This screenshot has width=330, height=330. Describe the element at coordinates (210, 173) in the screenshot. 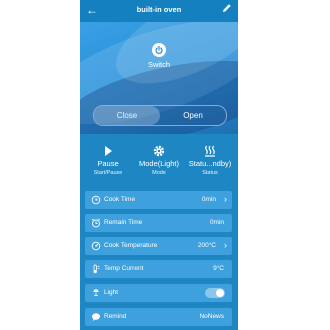

I see `status-sublabel: Status` at that location.